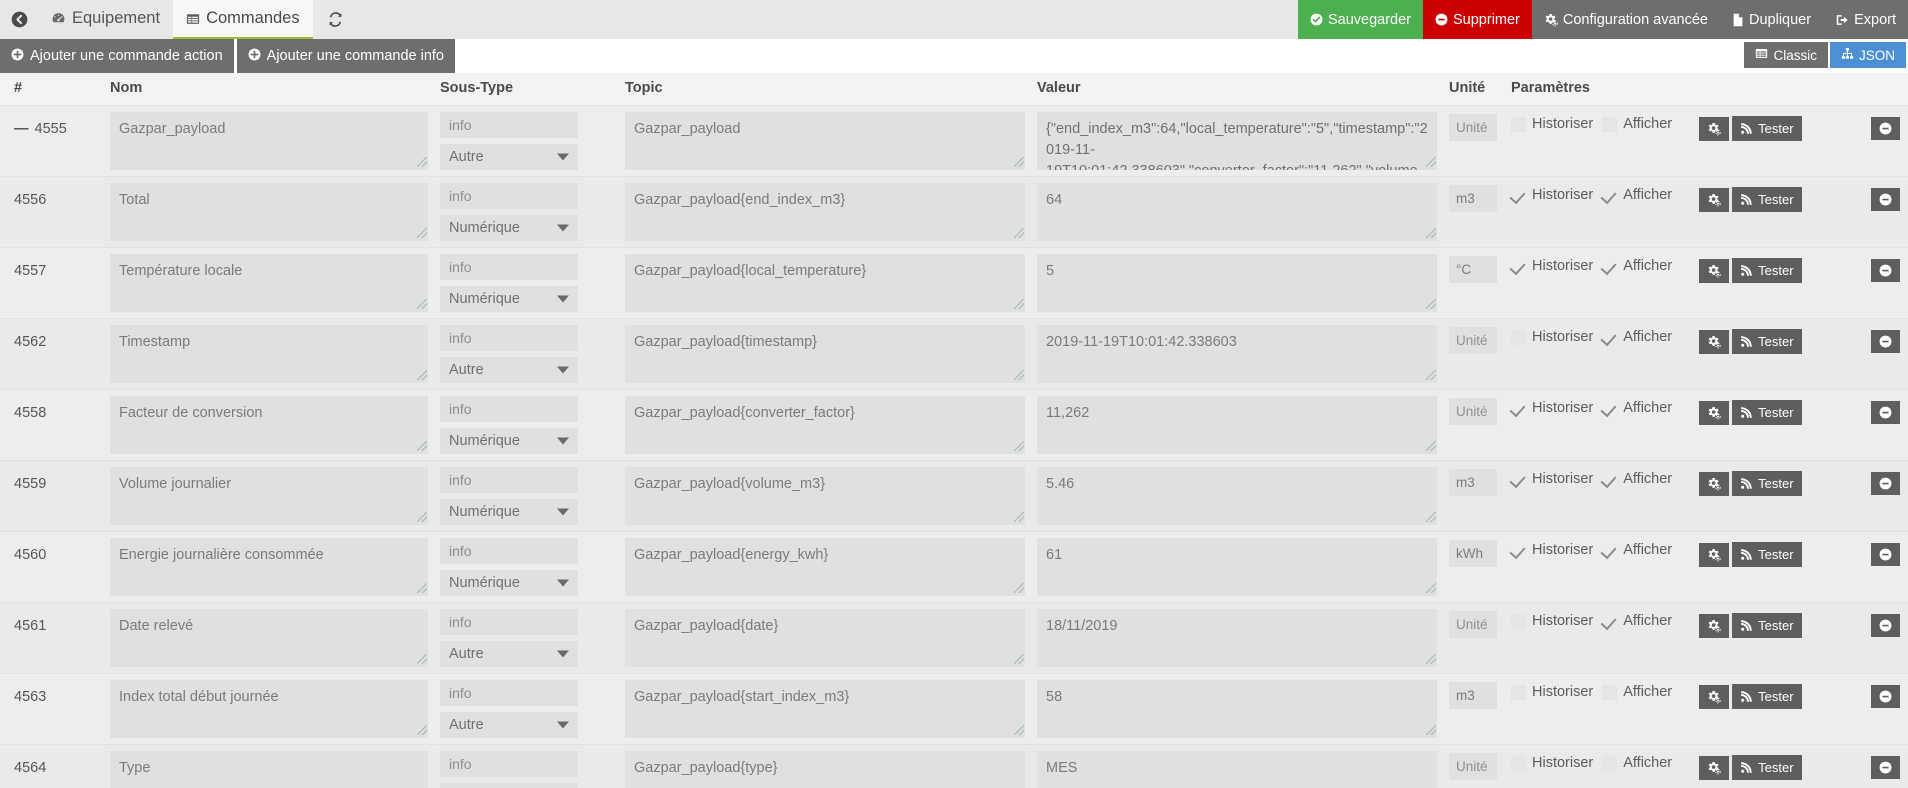 The image size is (1908, 788). I want to click on topic-input: Gazpar_payload{start_index_m3}, so click(825, 709).